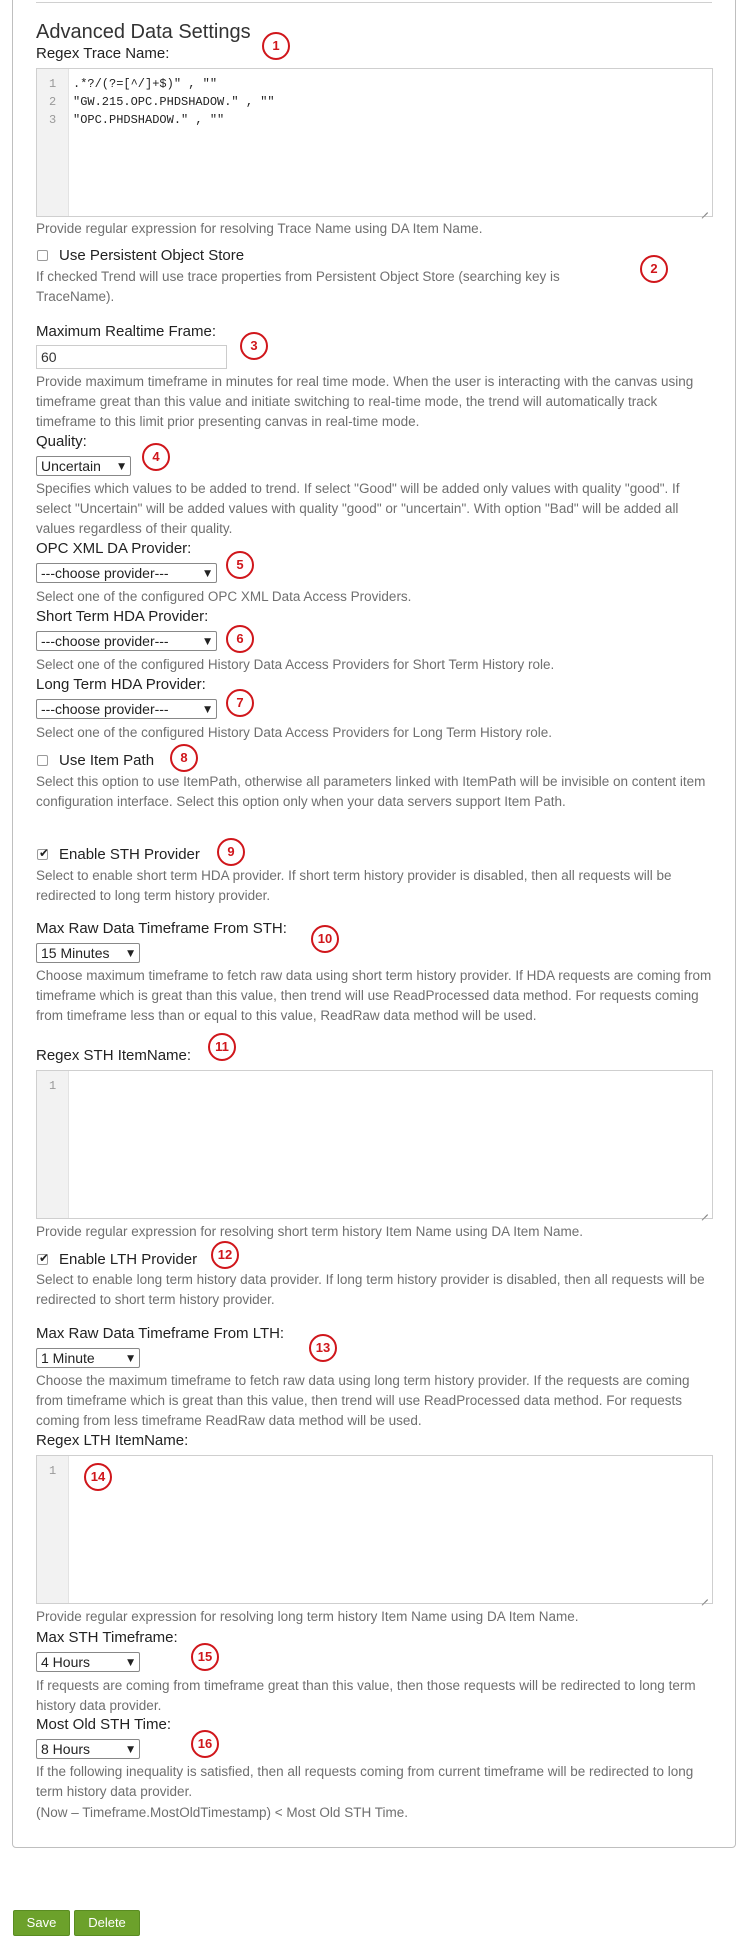  What do you see at coordinates (68, 1358) in the screenshot?
I see `raw-lth-selected: 1 Minute` at bounding box center [68, 1358].